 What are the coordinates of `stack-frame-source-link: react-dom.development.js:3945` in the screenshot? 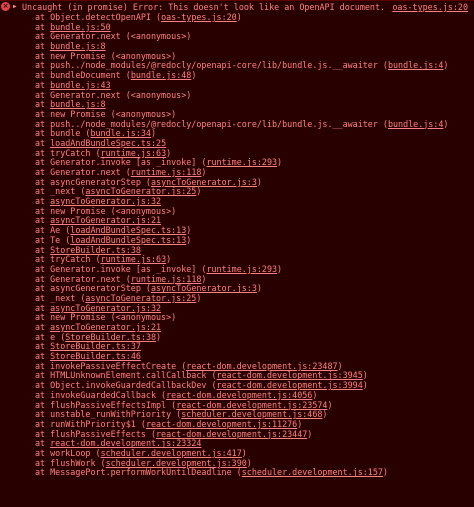 It's located at (290, 375).